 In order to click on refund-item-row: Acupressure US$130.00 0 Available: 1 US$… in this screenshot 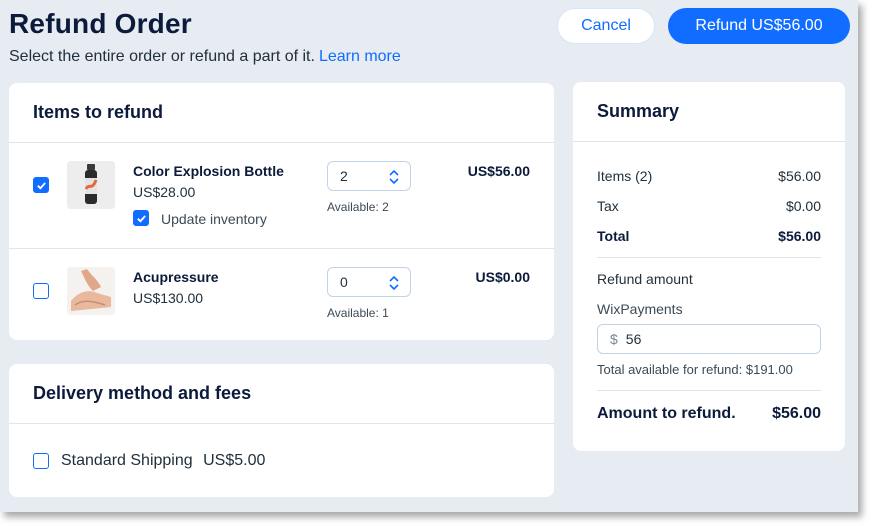, I will do `click(281, 302)`.